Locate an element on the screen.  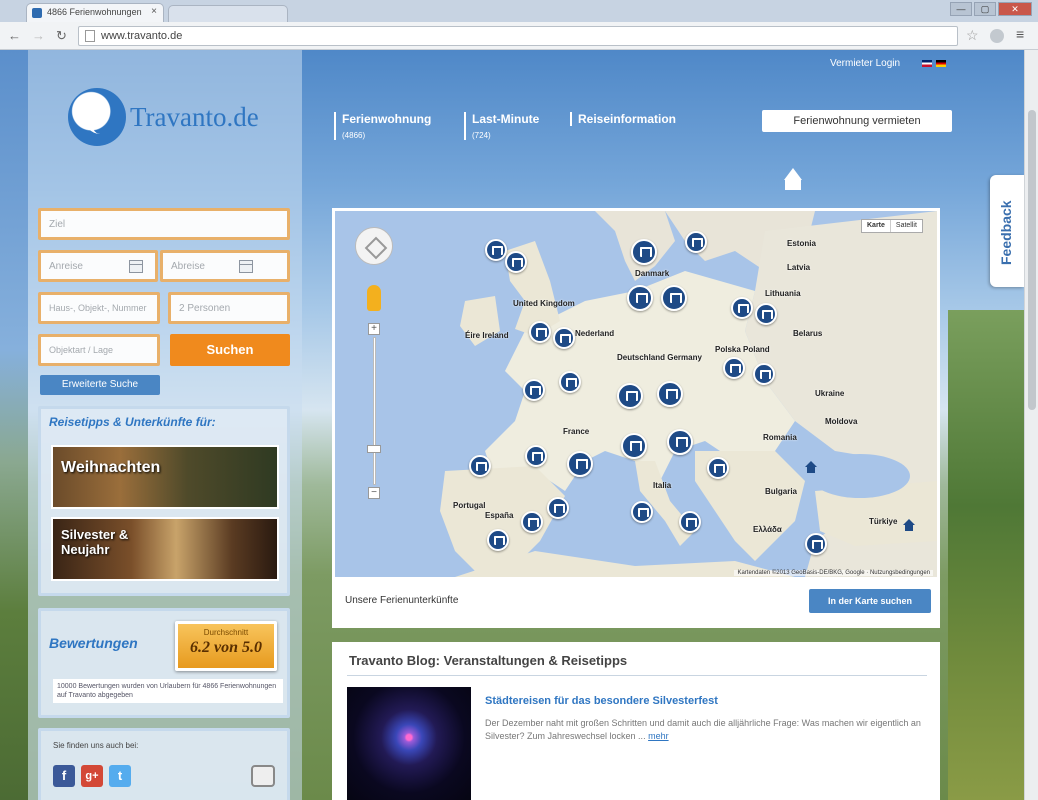
object-number-input: Haus-, Objekt-, Nummer is located at coordinates (99, 308).